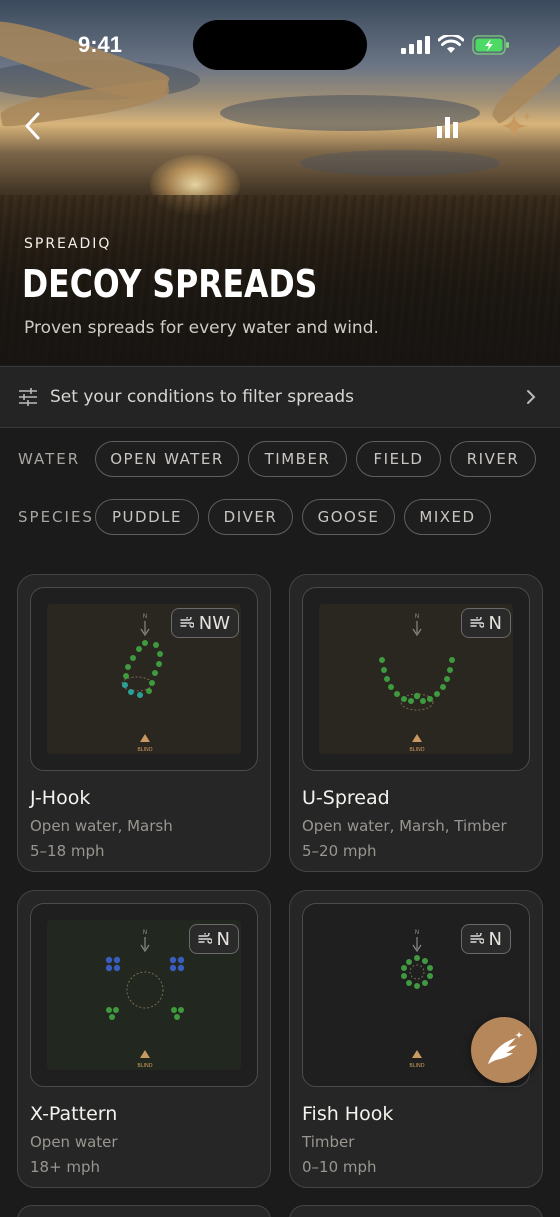  Describe the element at coordinates (280, 45) in the screenshot. I see `dynamic-island` at that location.